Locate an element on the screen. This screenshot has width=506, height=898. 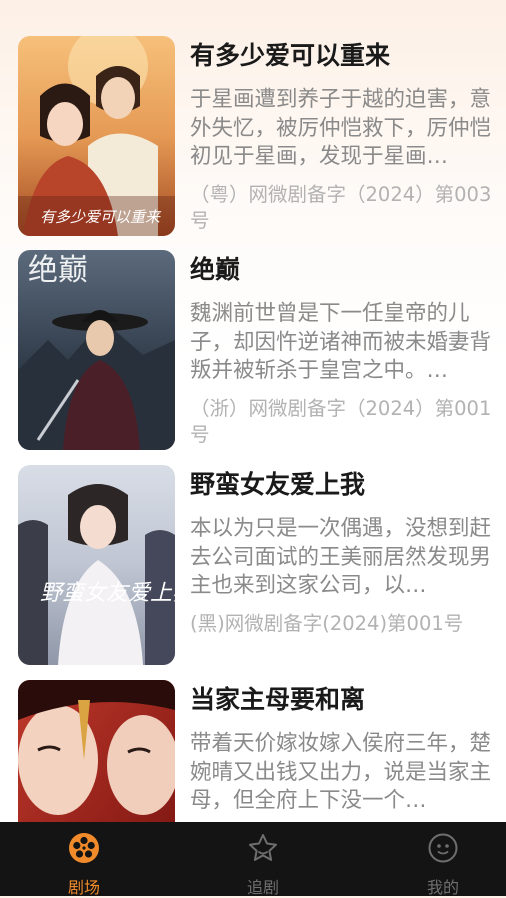
tab-label: 剧场 is located at coordinates (83, 887).